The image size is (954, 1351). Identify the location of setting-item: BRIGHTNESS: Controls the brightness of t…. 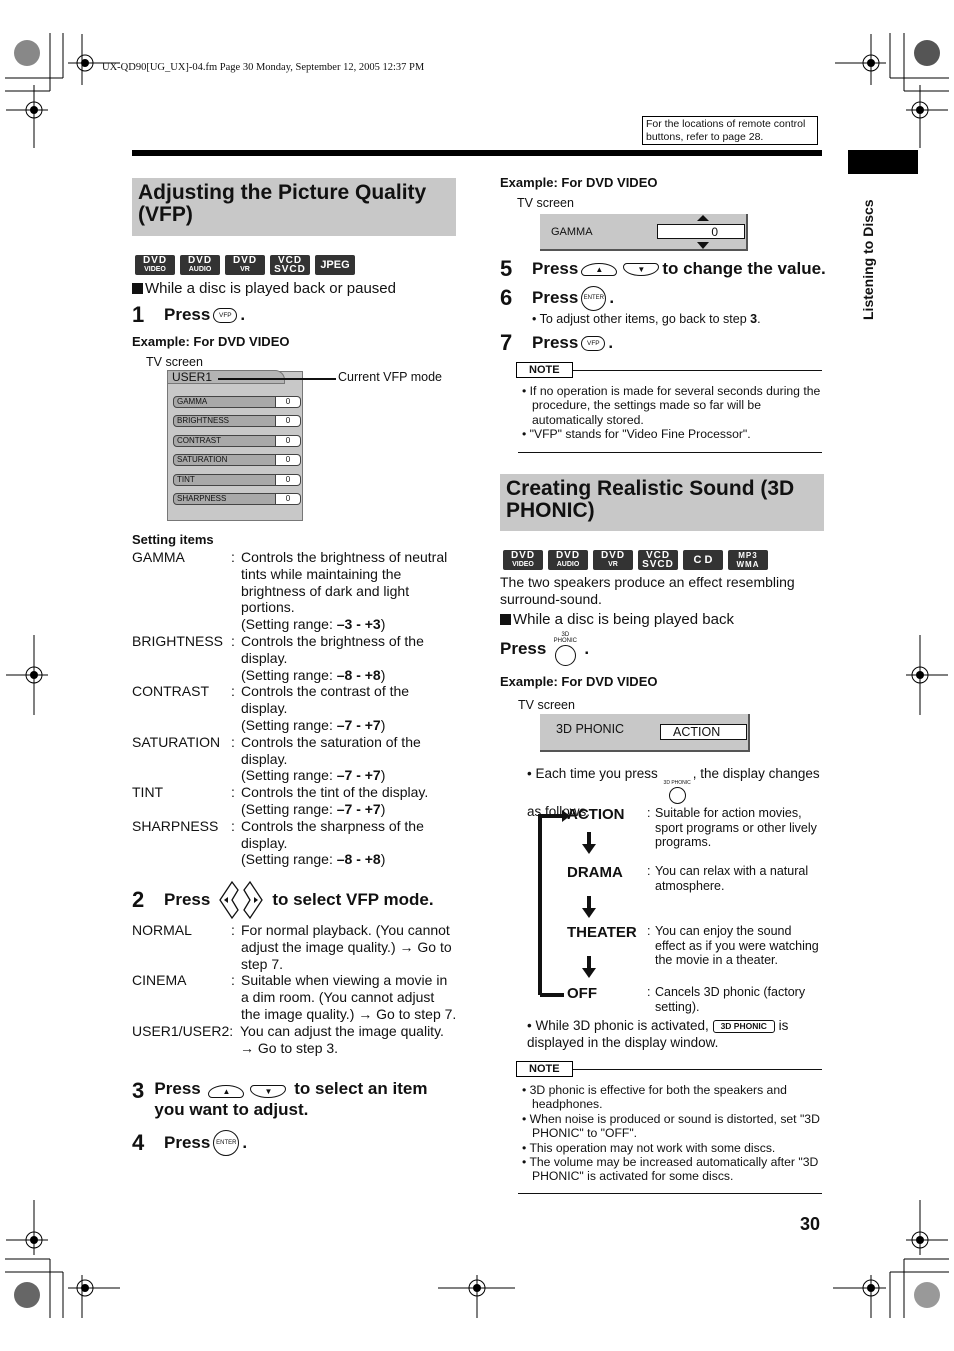
(278, 657).